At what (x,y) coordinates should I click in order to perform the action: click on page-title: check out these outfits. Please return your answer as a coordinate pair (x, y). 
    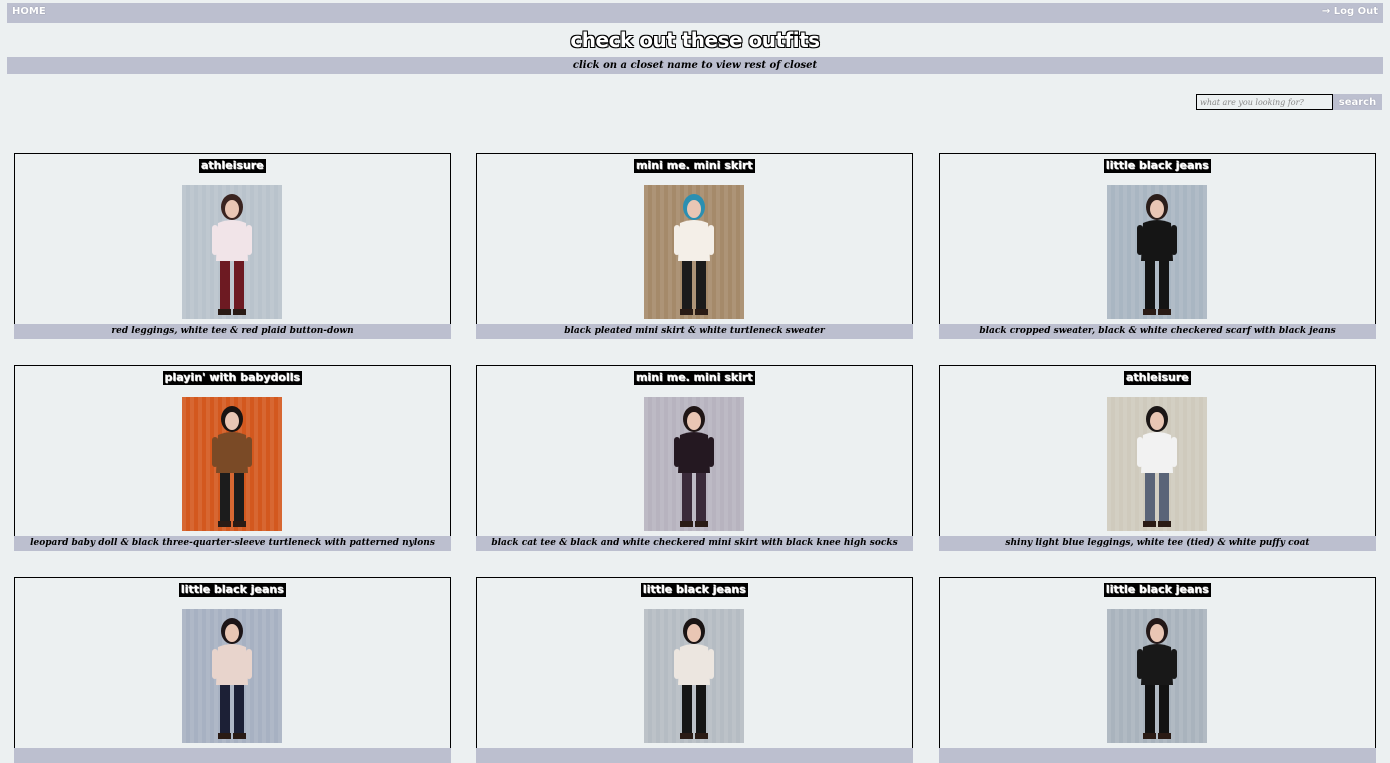
    Looking at the image, I should click on (695, 40).